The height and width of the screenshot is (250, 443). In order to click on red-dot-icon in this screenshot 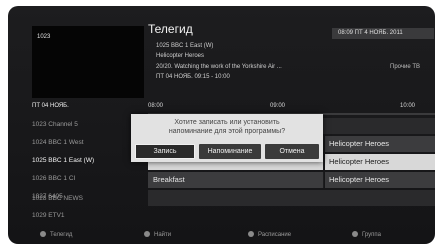, I will do `click(43, 234)`.